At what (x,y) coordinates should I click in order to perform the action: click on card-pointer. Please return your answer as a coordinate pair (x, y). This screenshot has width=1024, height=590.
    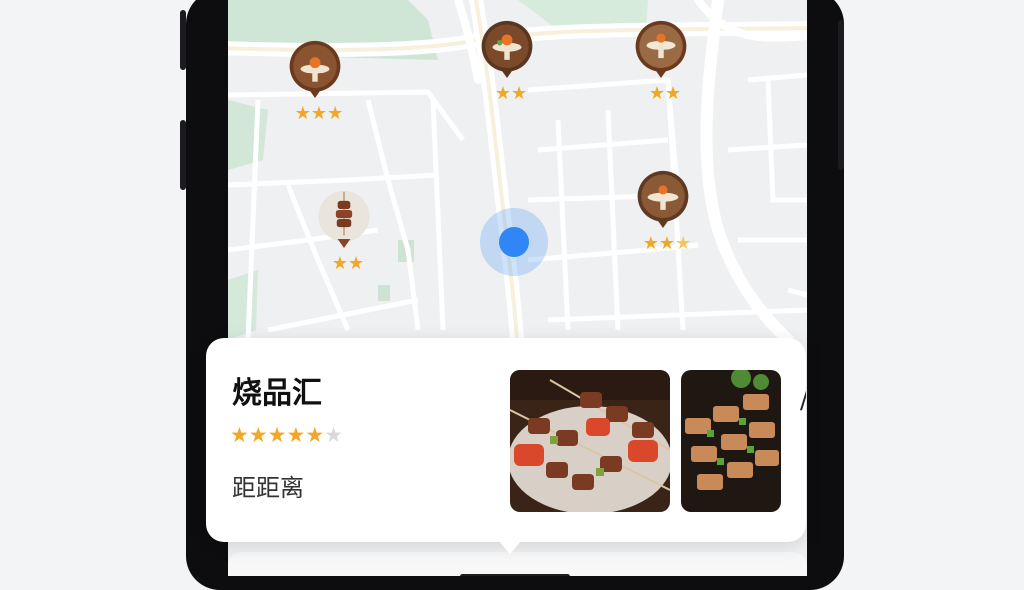
    Looking at the image, I should click on (510, 547).